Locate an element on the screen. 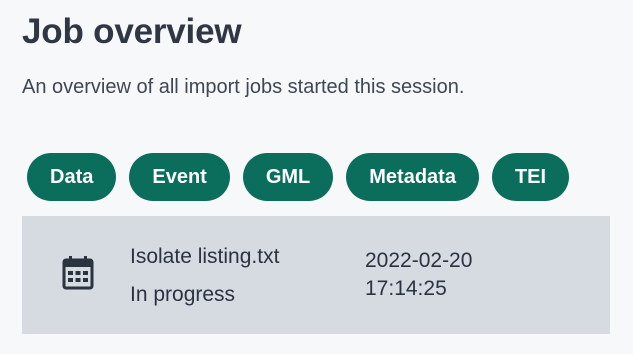 The height and width of the screenshot is (354, 633). job-date: 2022-02-20 is located at coordinates (419, 260).